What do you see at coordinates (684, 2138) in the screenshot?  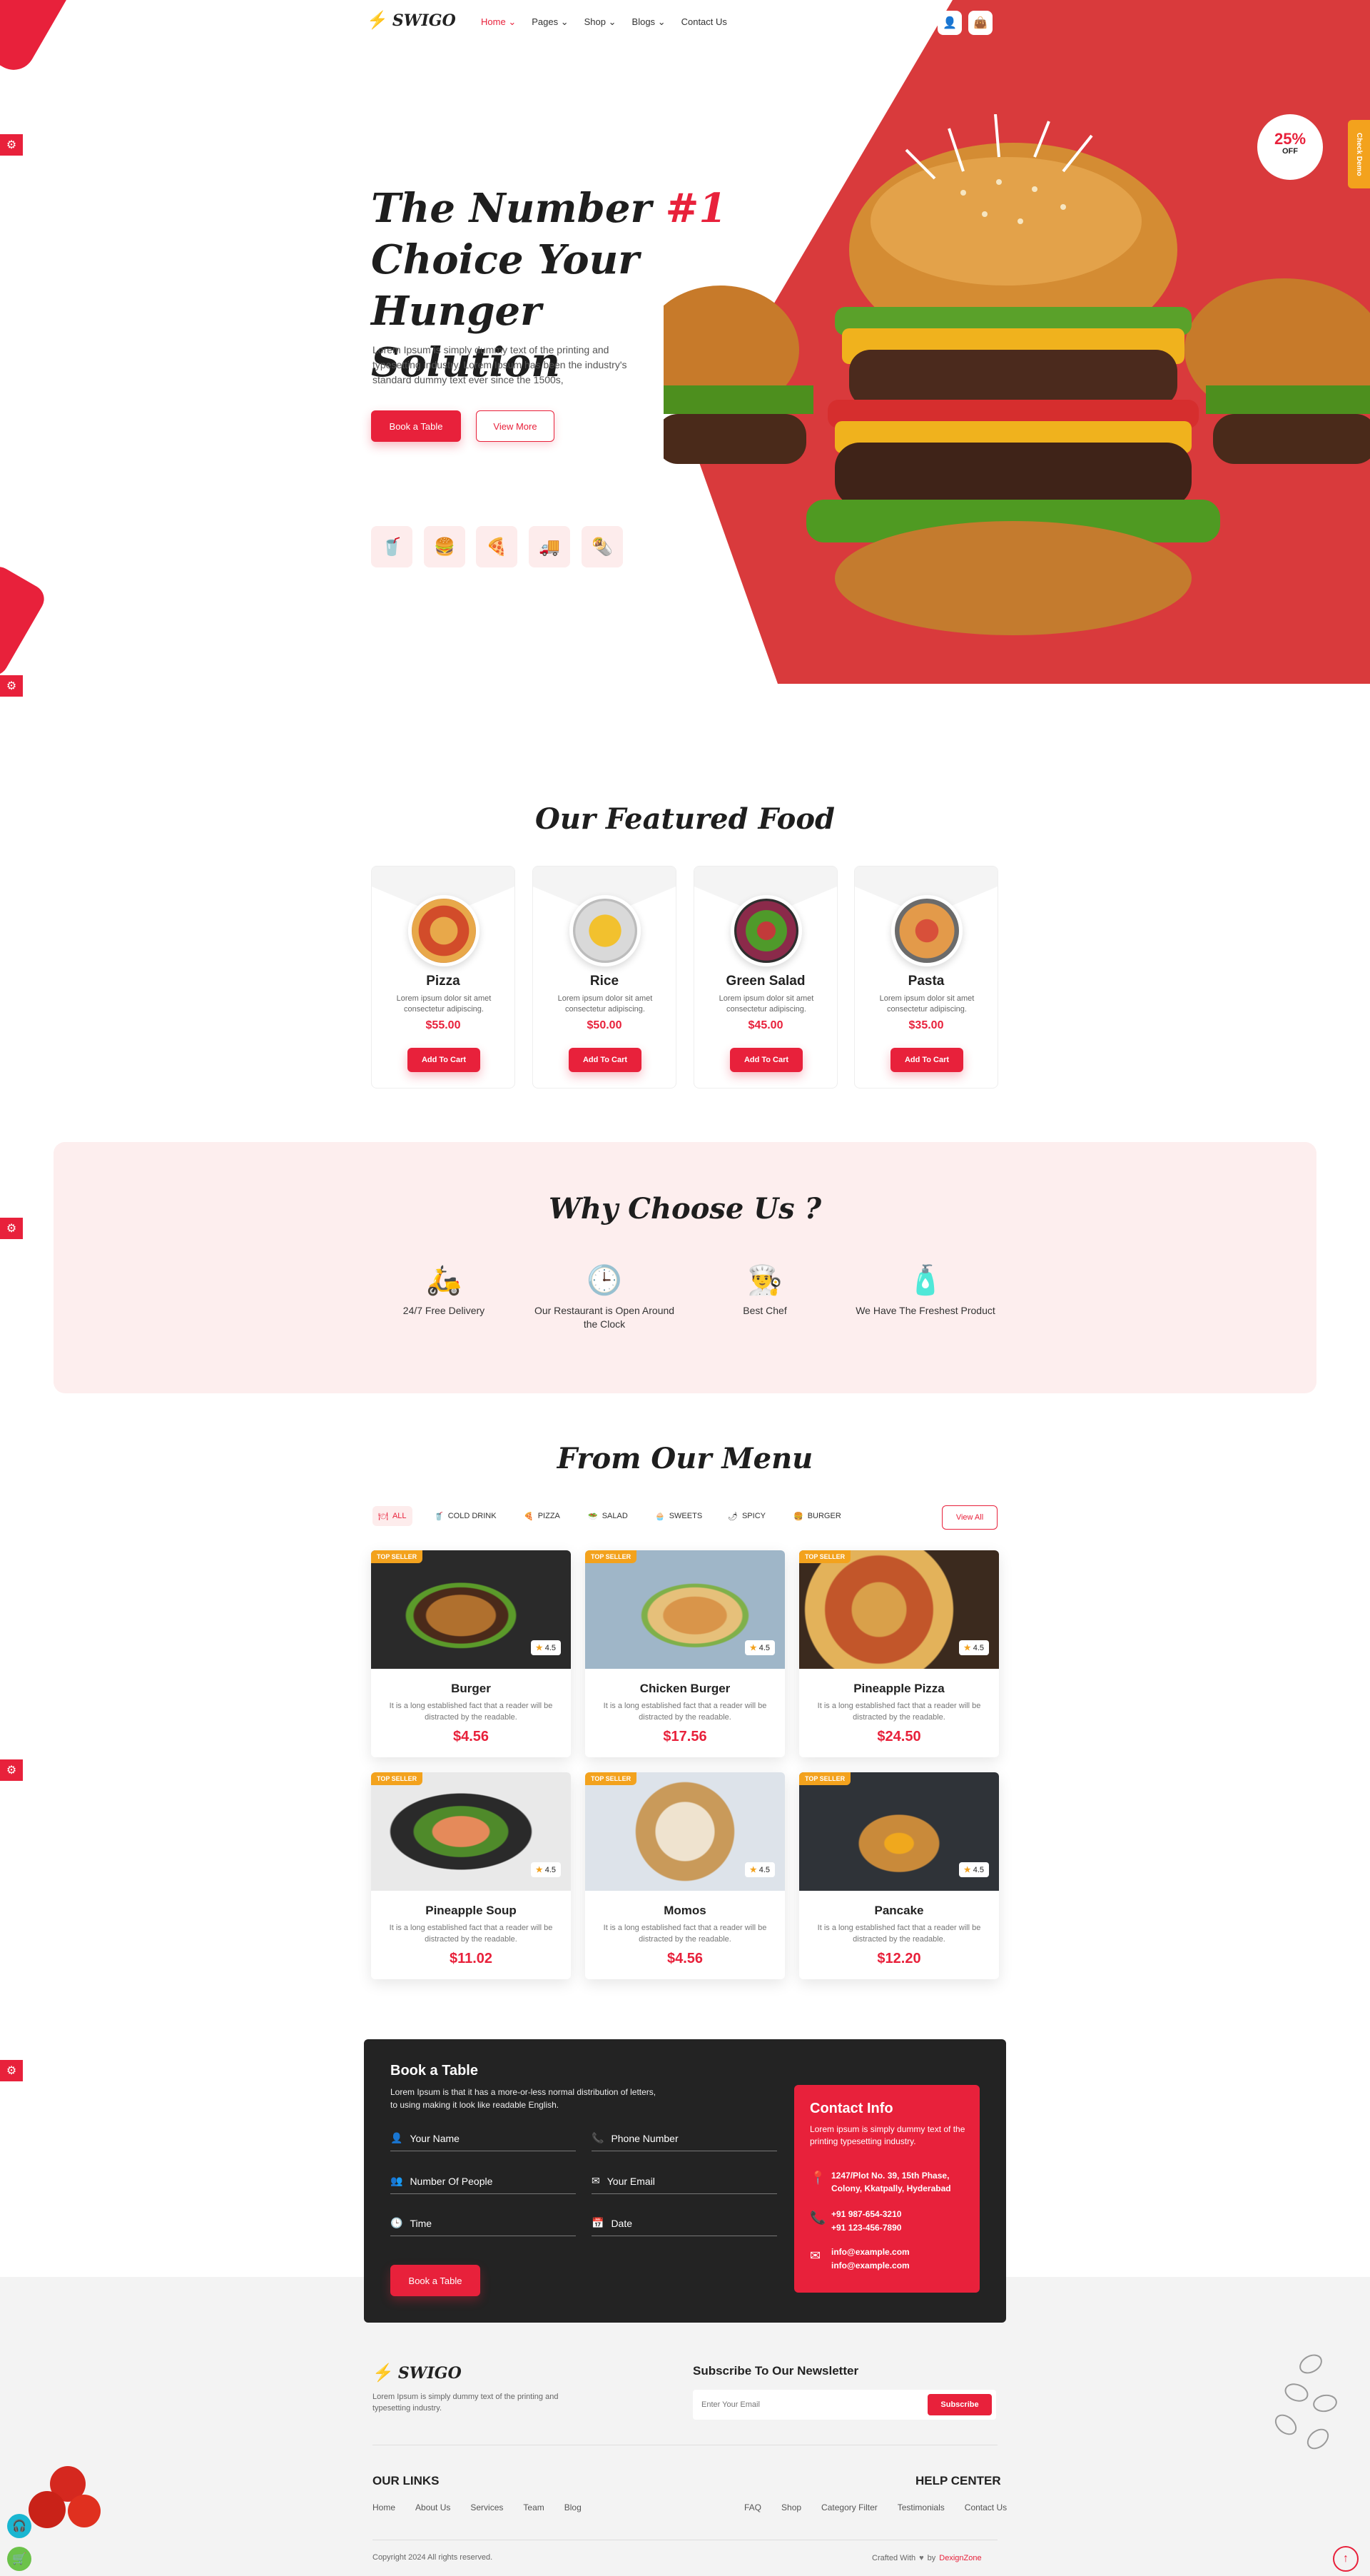 I see `phone-field: 📞 Phone Number` at bounding box center [684, 2138].